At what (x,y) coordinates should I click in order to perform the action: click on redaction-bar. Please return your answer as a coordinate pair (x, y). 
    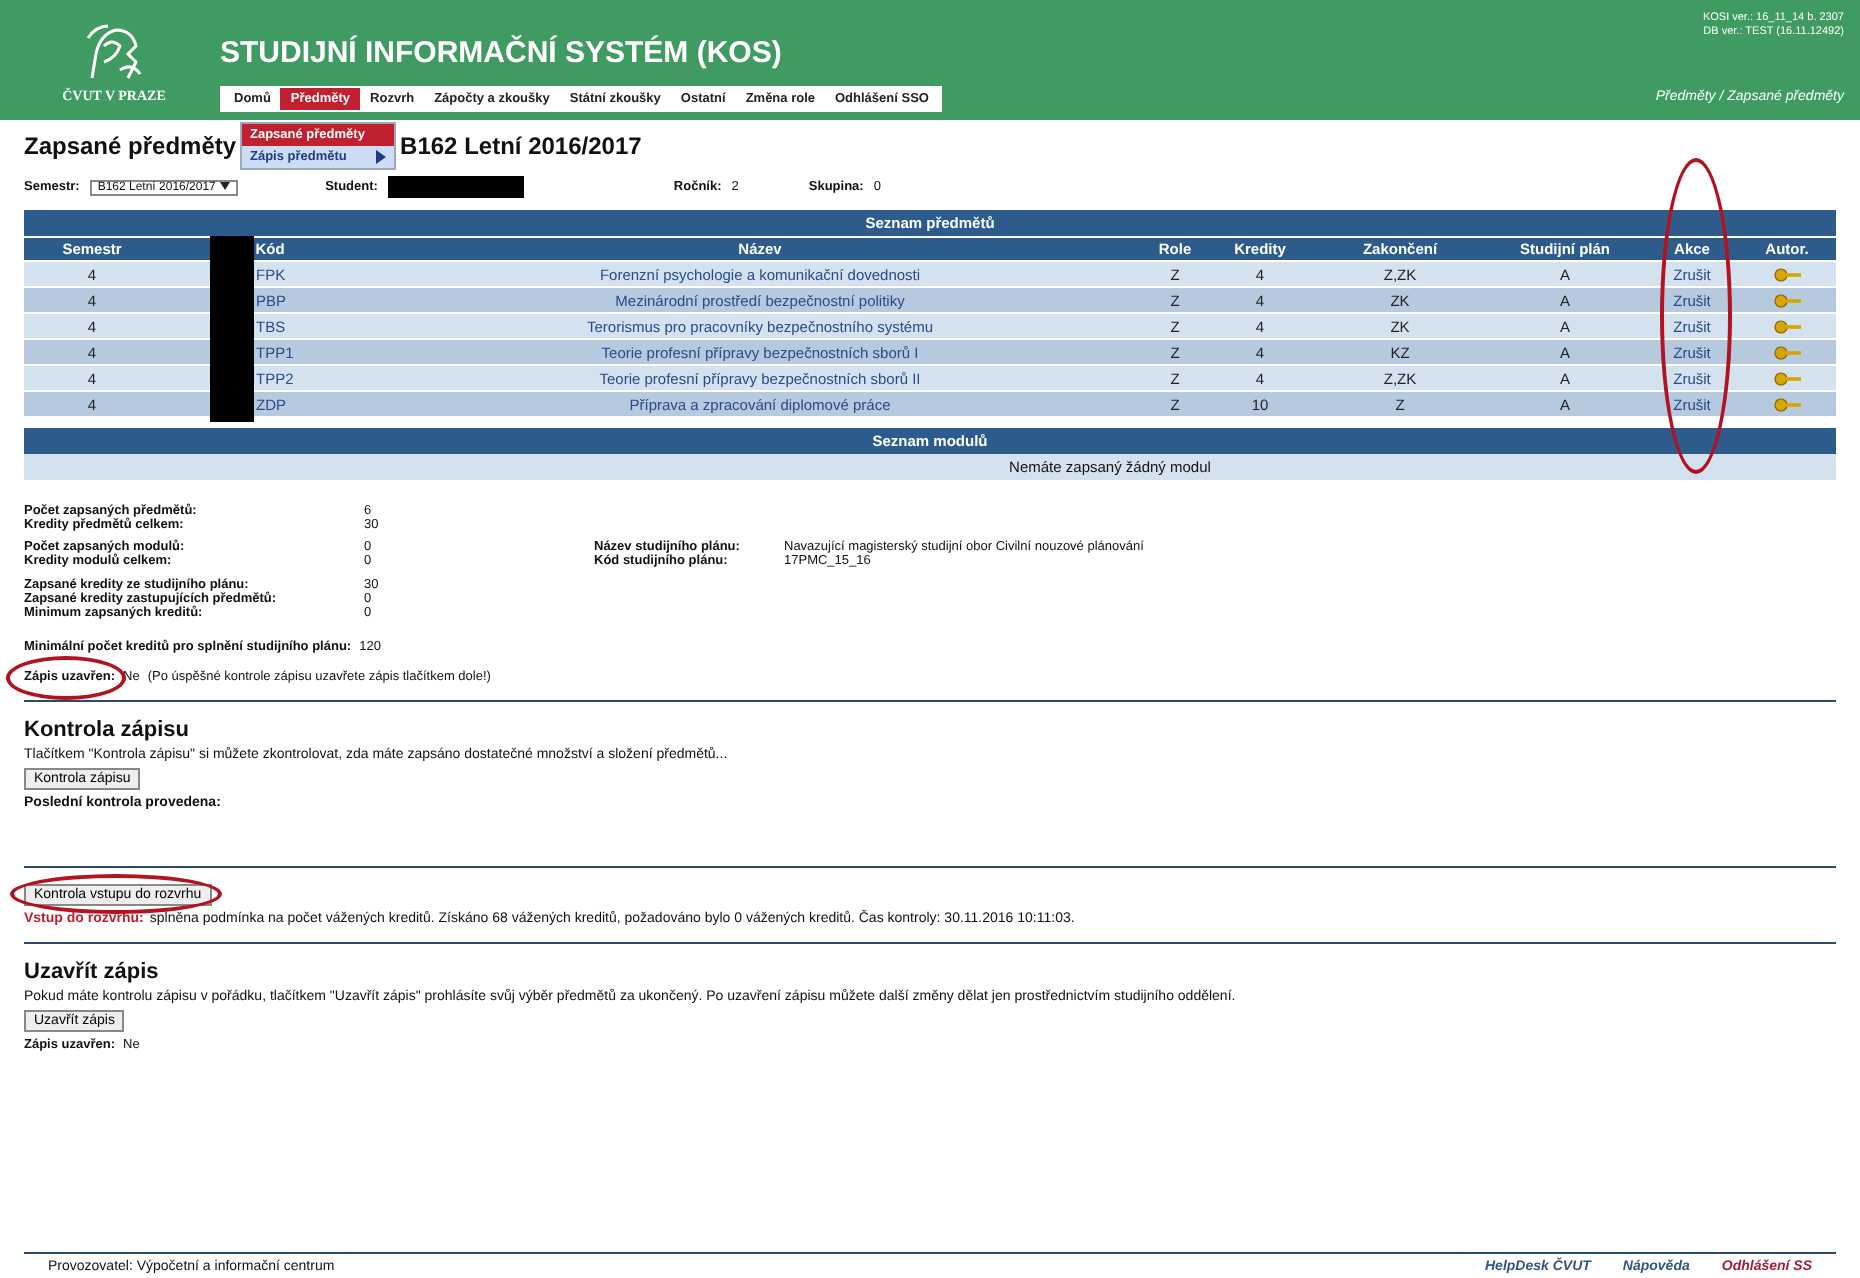
    Looking at the image, I should click on (455, 187).